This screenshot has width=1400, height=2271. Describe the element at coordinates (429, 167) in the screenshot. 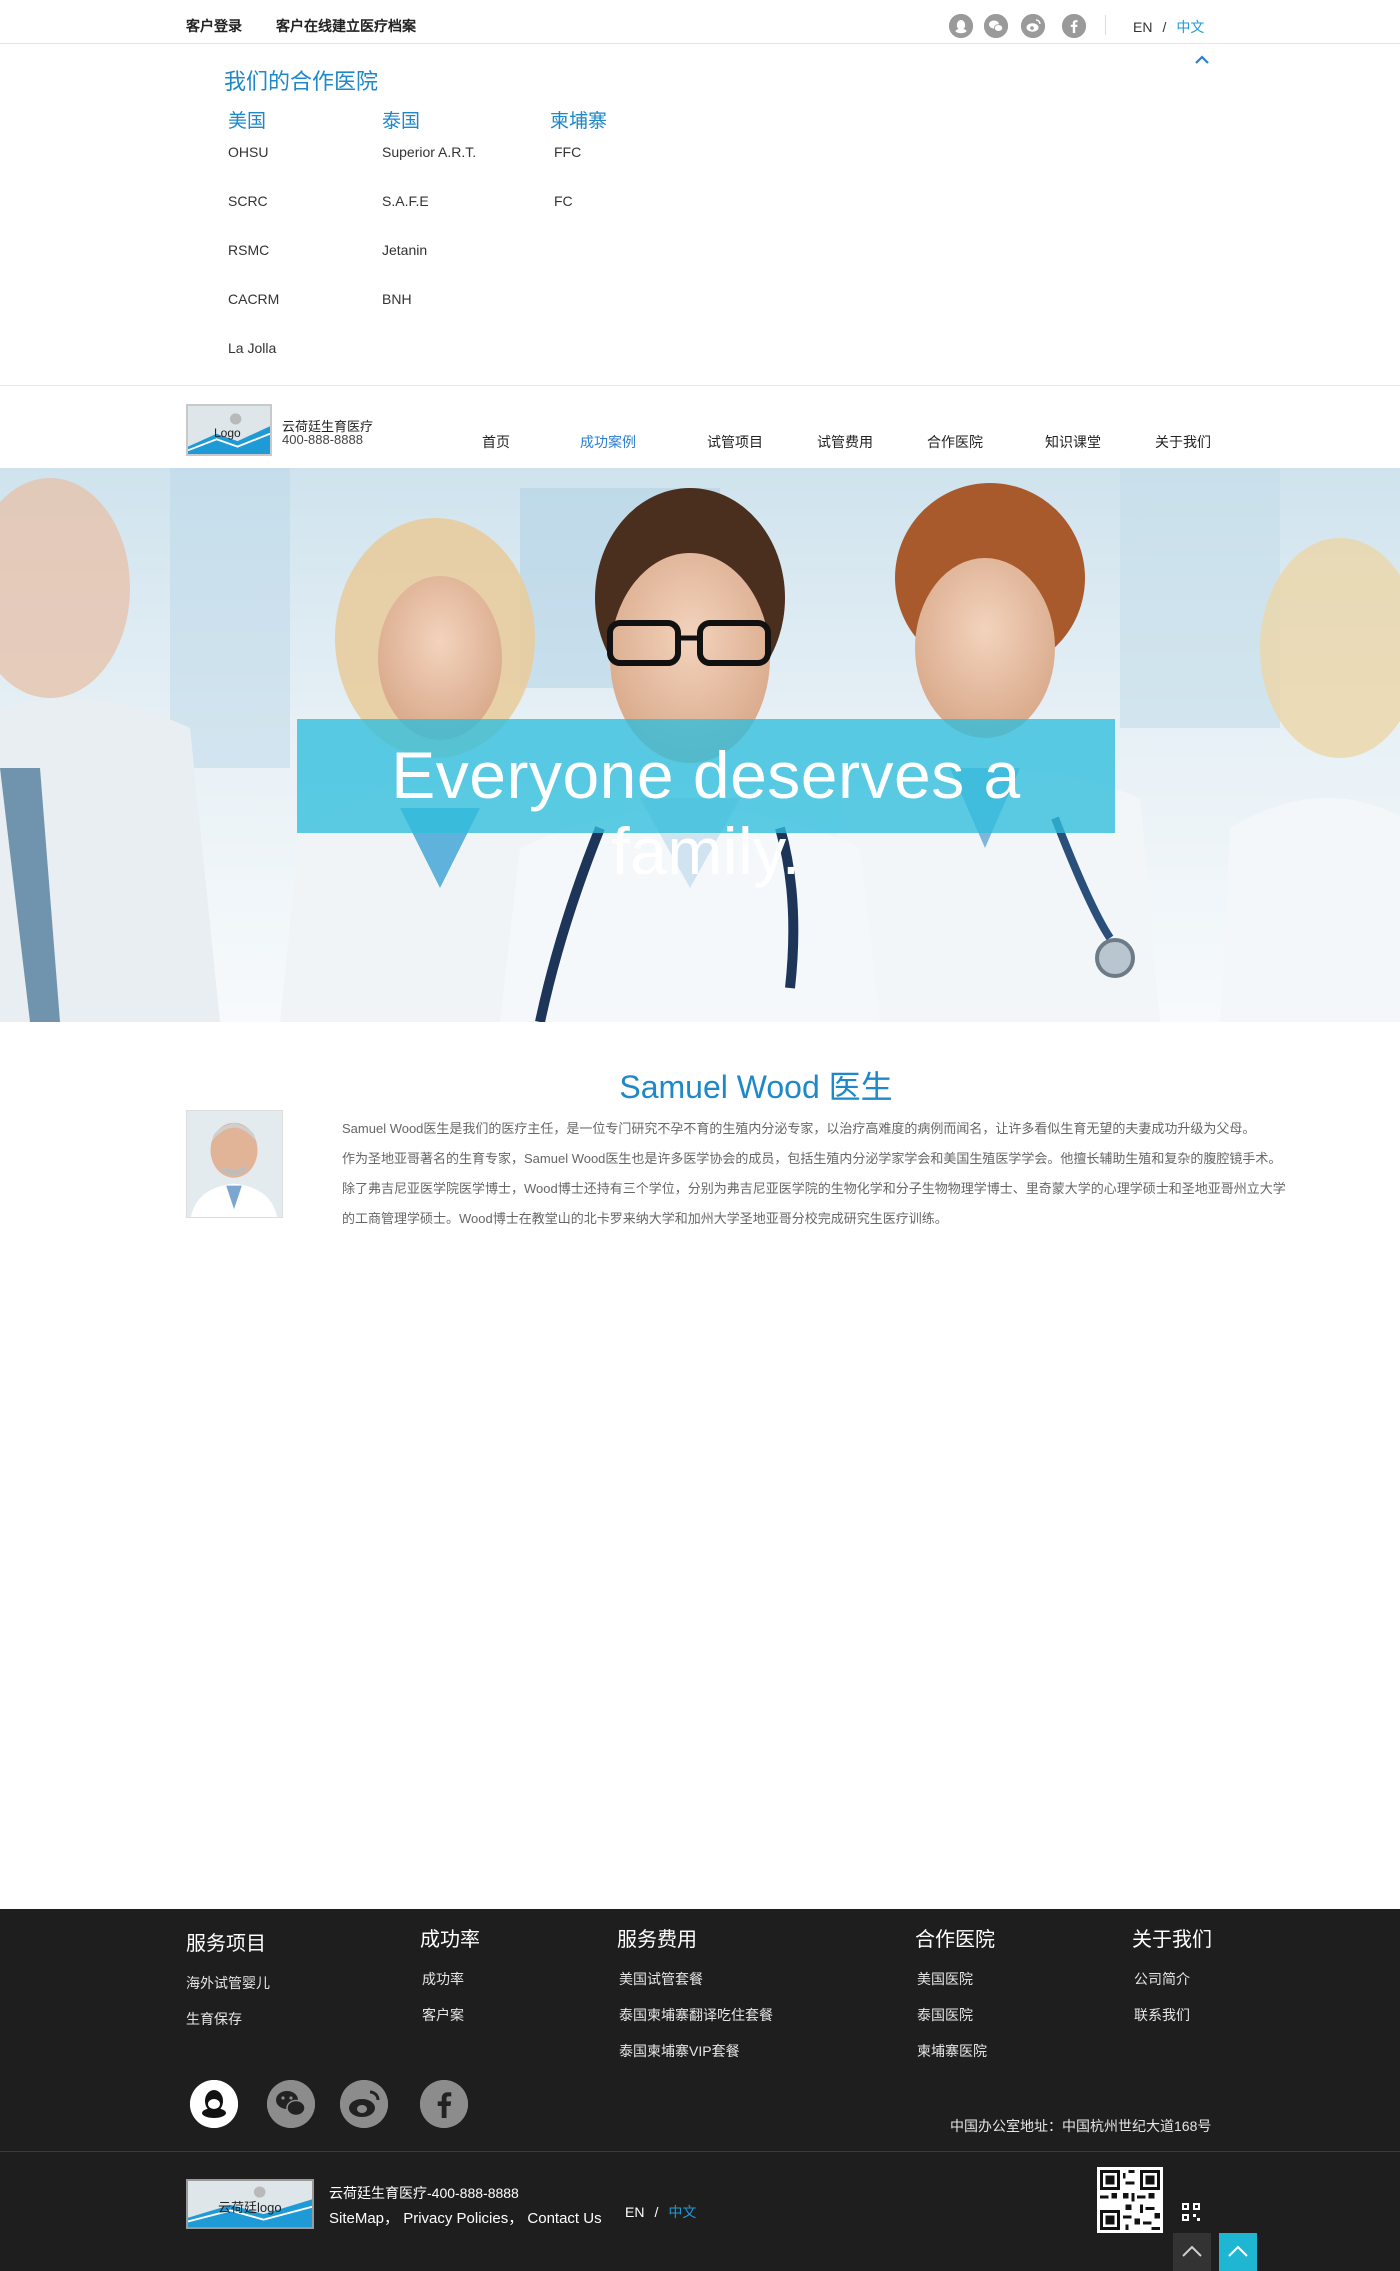

I see `hospital-link: Superior A.R.T.` at that location.